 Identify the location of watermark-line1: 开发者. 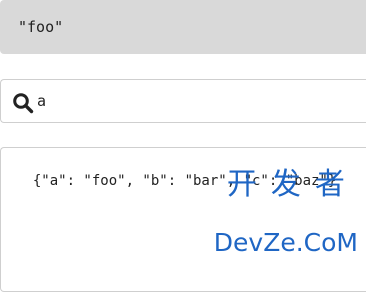
(292, 184).